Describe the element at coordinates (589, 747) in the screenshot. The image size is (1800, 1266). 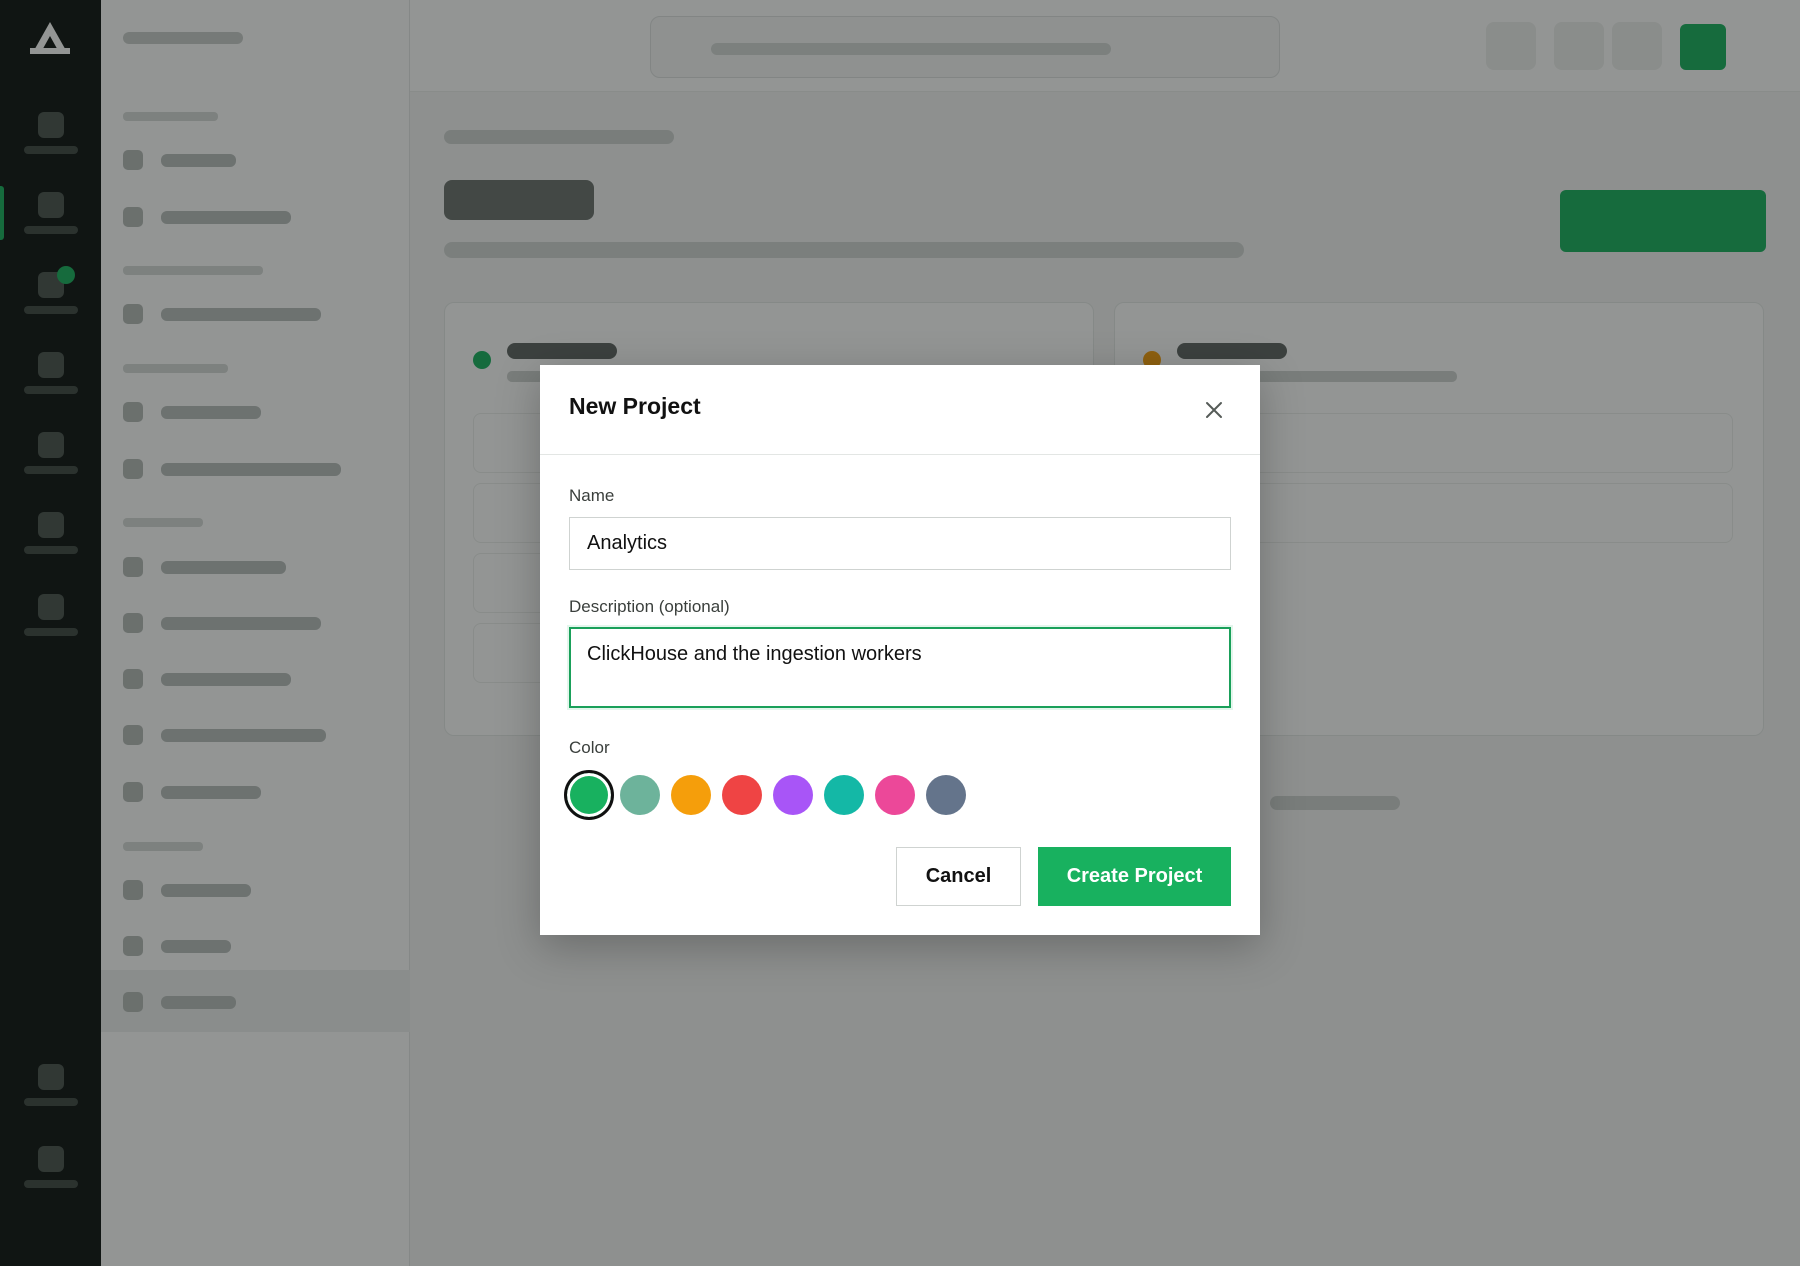
I see `color-label: Color` at that location.